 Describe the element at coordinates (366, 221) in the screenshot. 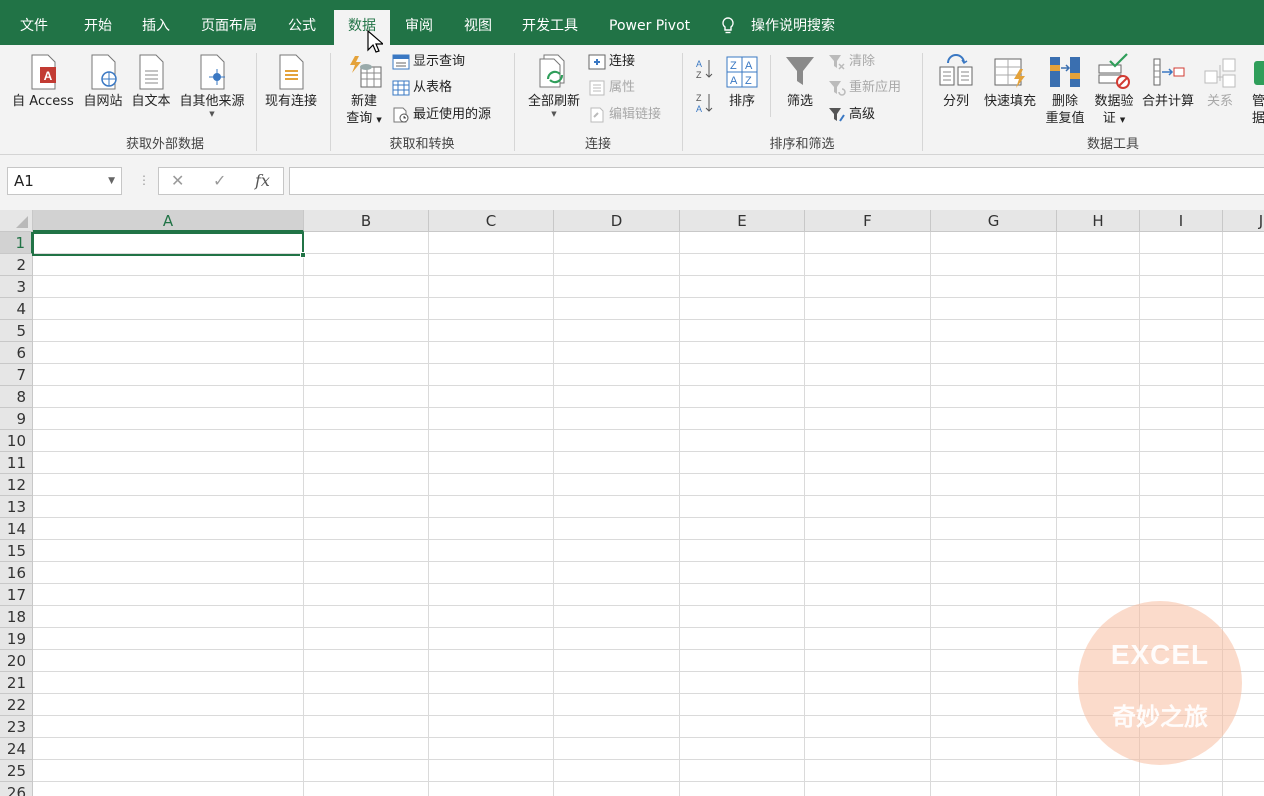

I see `column-header-b: B` at that location.